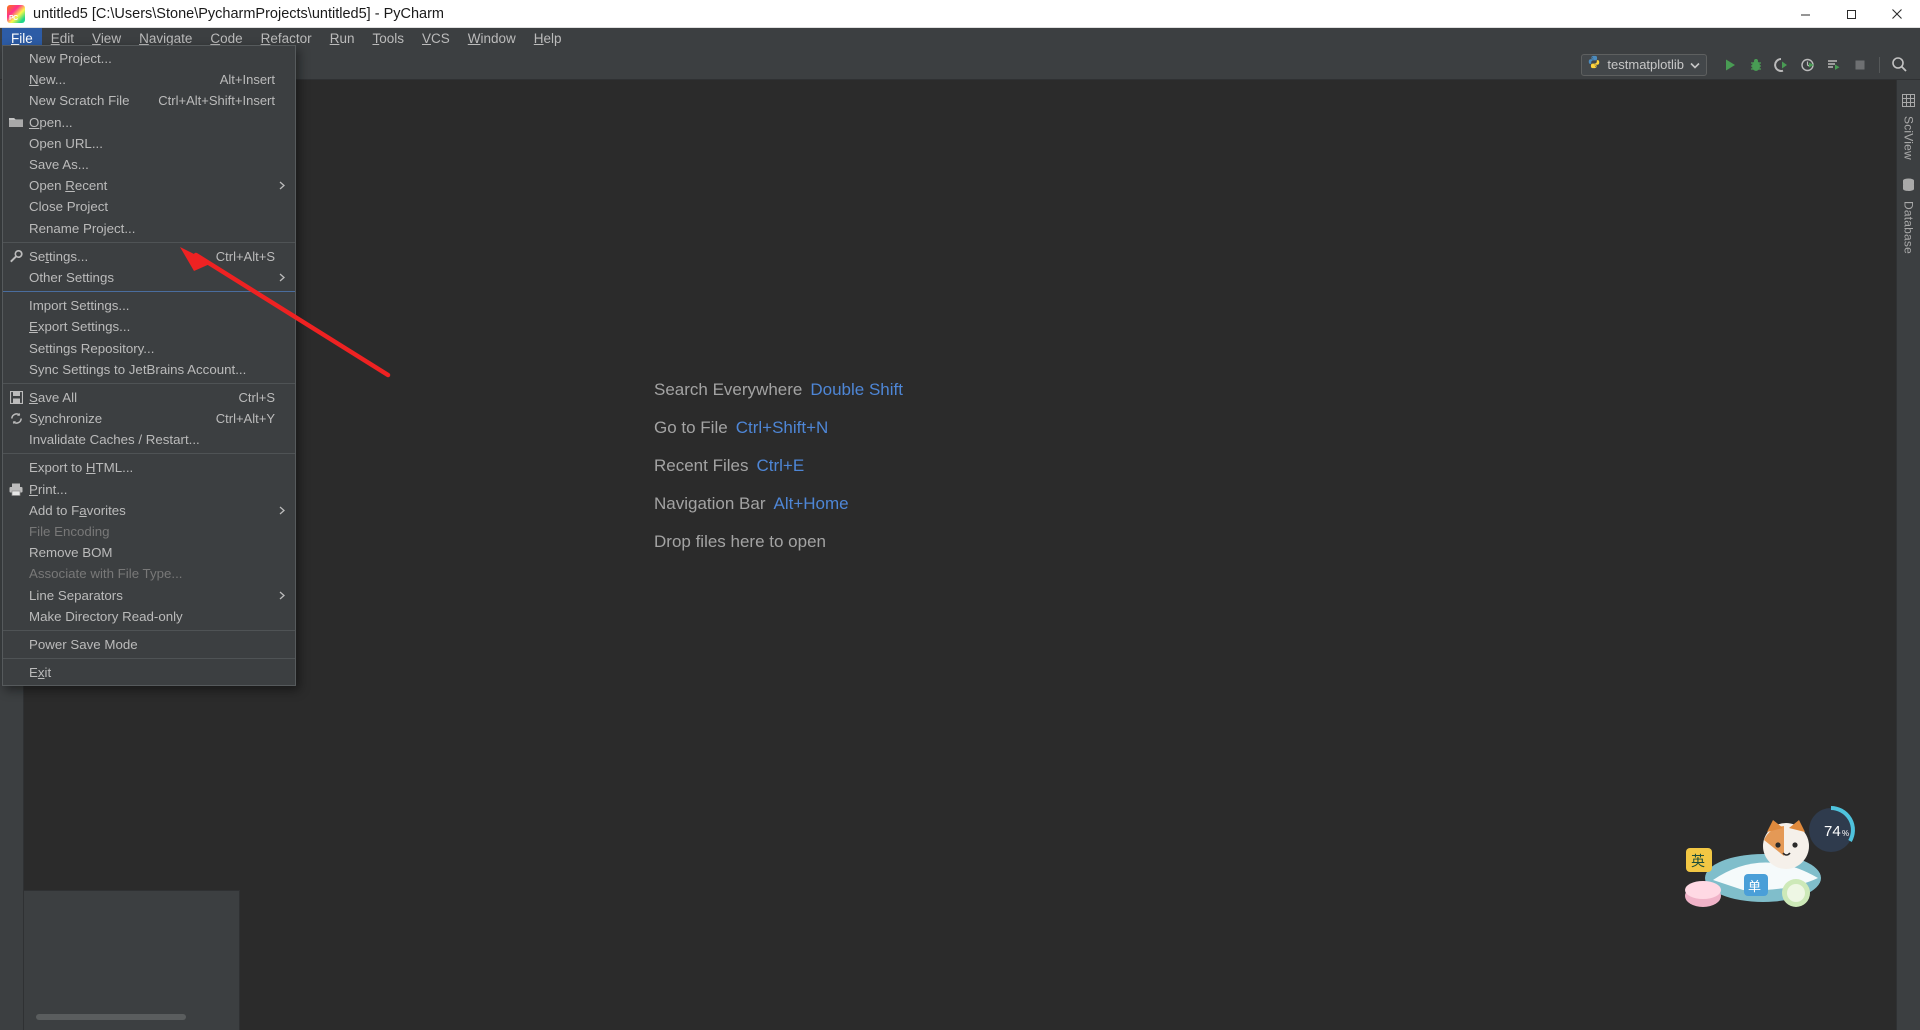  Describe the element at coordinates (16, 256) in the screenshot. I see `wrench-icon` at that location.